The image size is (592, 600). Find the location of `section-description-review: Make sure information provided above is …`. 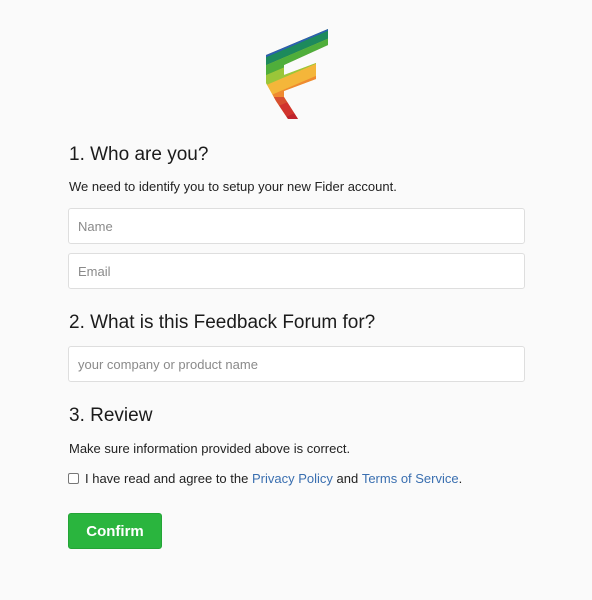

section-description-review: Make sure information provided above is … is located at coordinates (210, 448).